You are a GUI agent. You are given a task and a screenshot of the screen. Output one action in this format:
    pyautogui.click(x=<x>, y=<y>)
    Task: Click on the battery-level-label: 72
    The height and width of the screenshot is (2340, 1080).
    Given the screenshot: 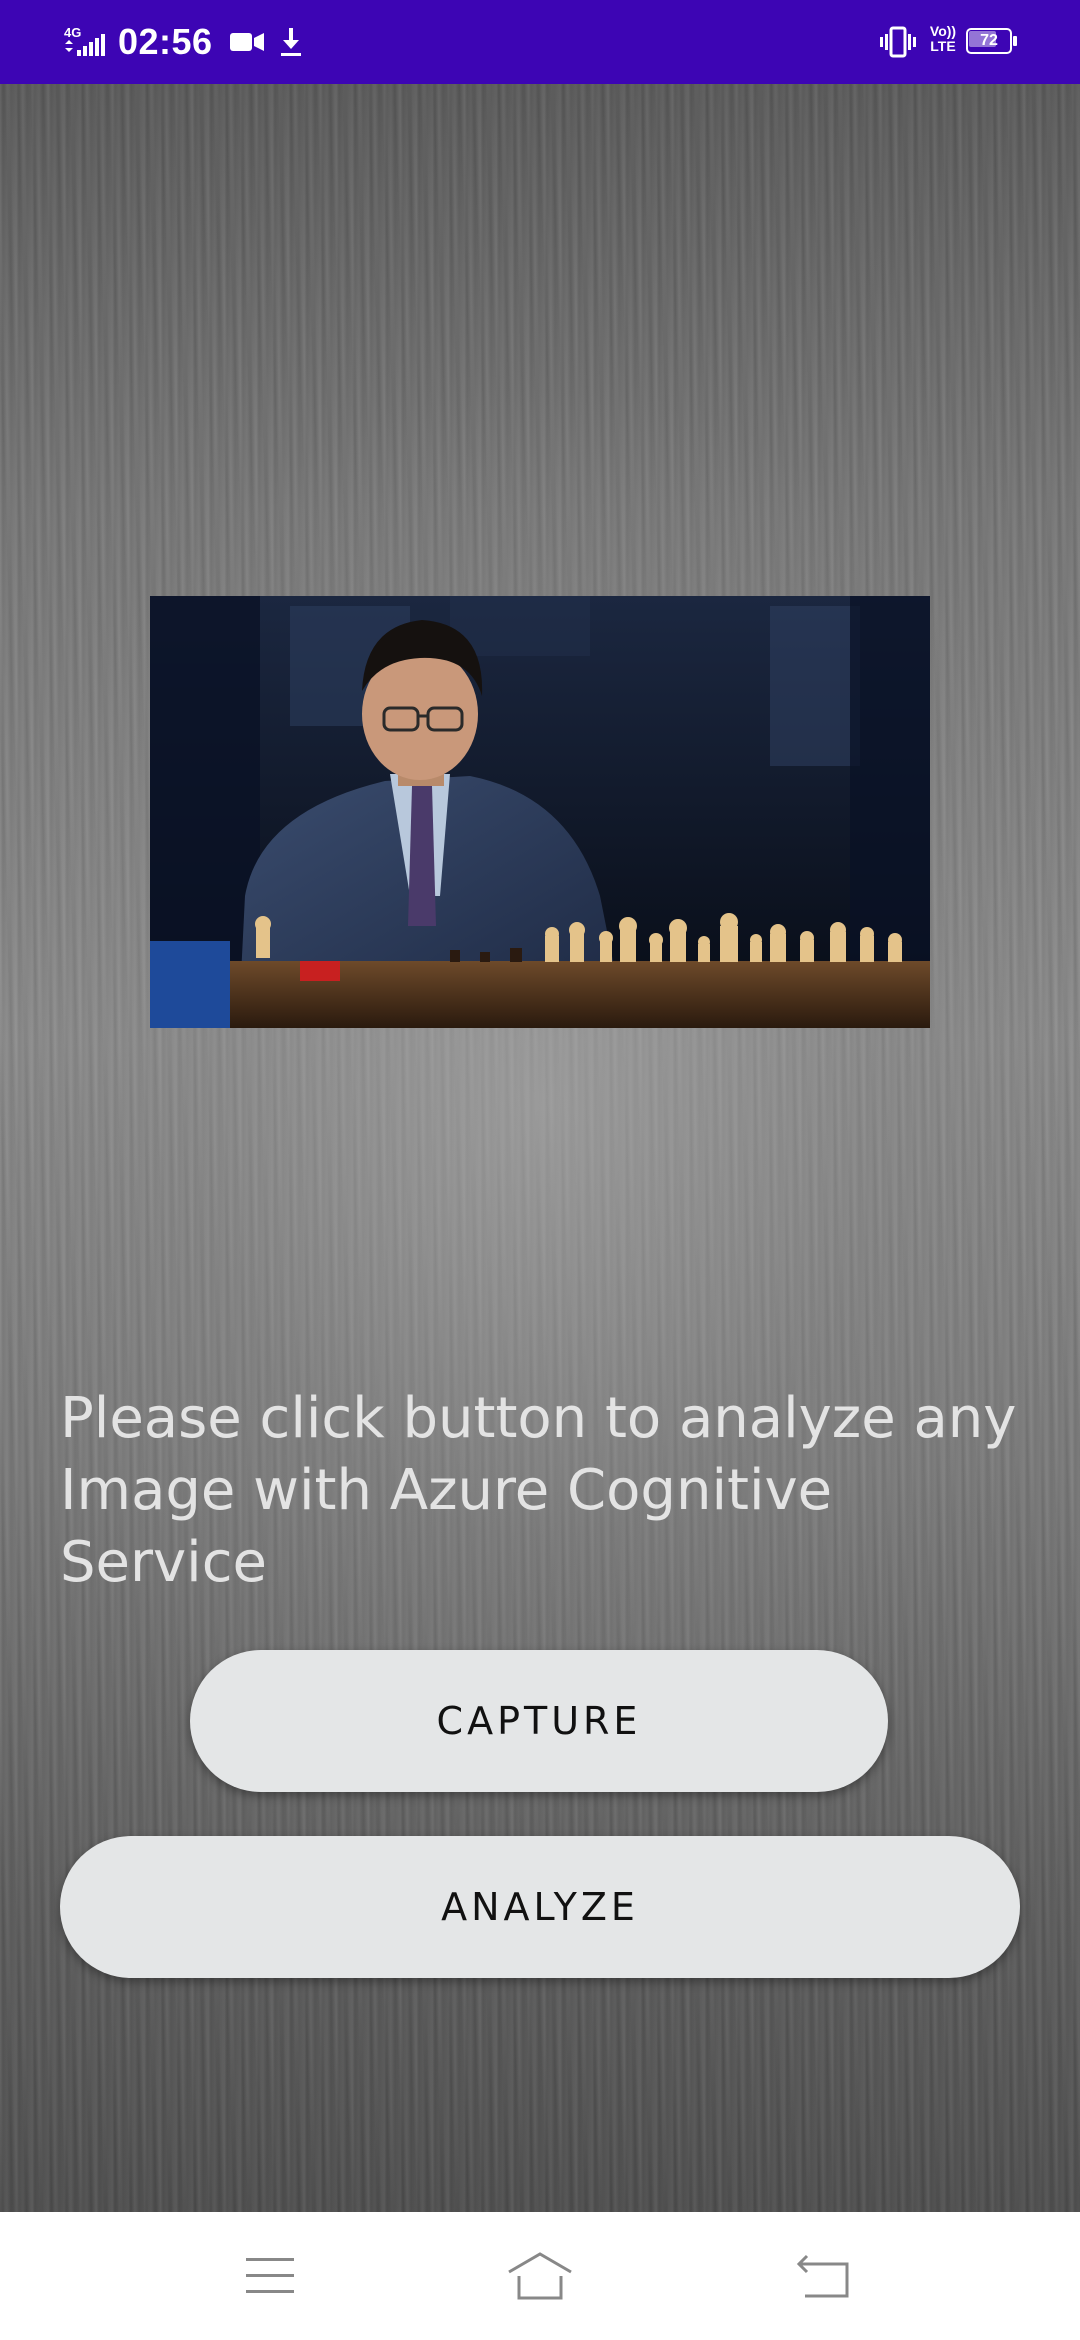 What is the action you would take?
    pyautogui.click(x=989, y=40)
    